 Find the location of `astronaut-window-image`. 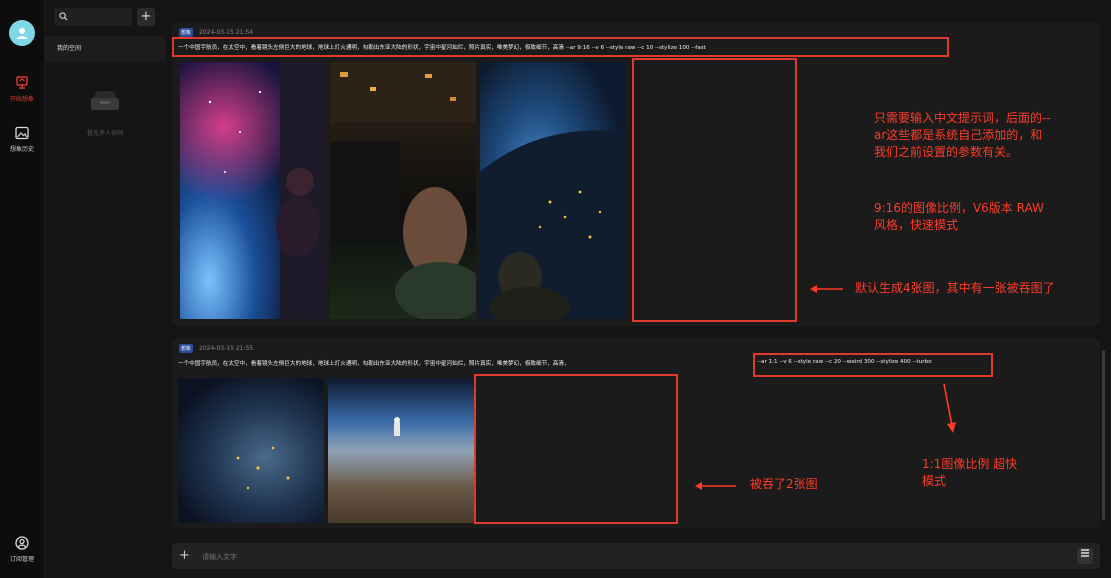

astronaut-window-image is located at coordinates (267, 190).